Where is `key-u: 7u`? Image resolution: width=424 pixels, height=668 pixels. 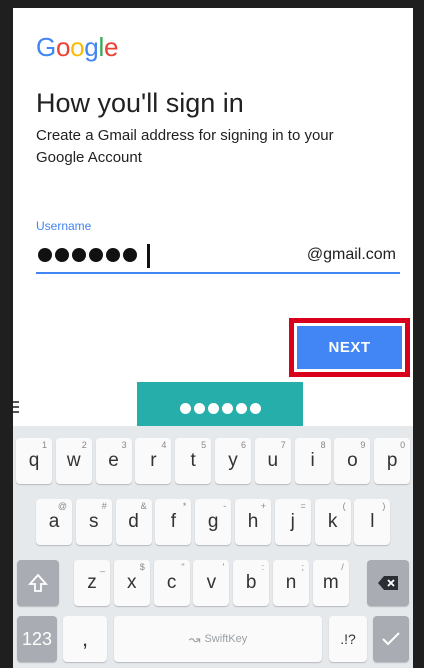 key-u: 7u is located at coordinates (272, 461).